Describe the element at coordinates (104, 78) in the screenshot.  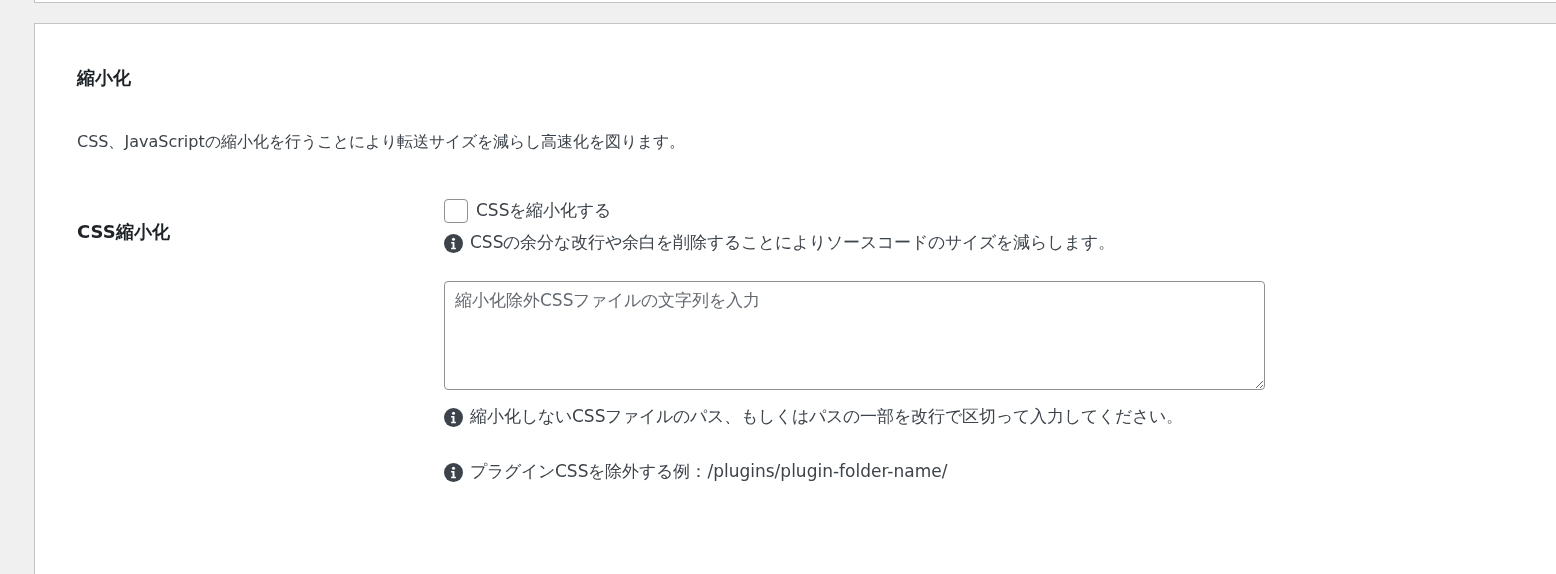
I see `section-title: 縮小化` at that location.